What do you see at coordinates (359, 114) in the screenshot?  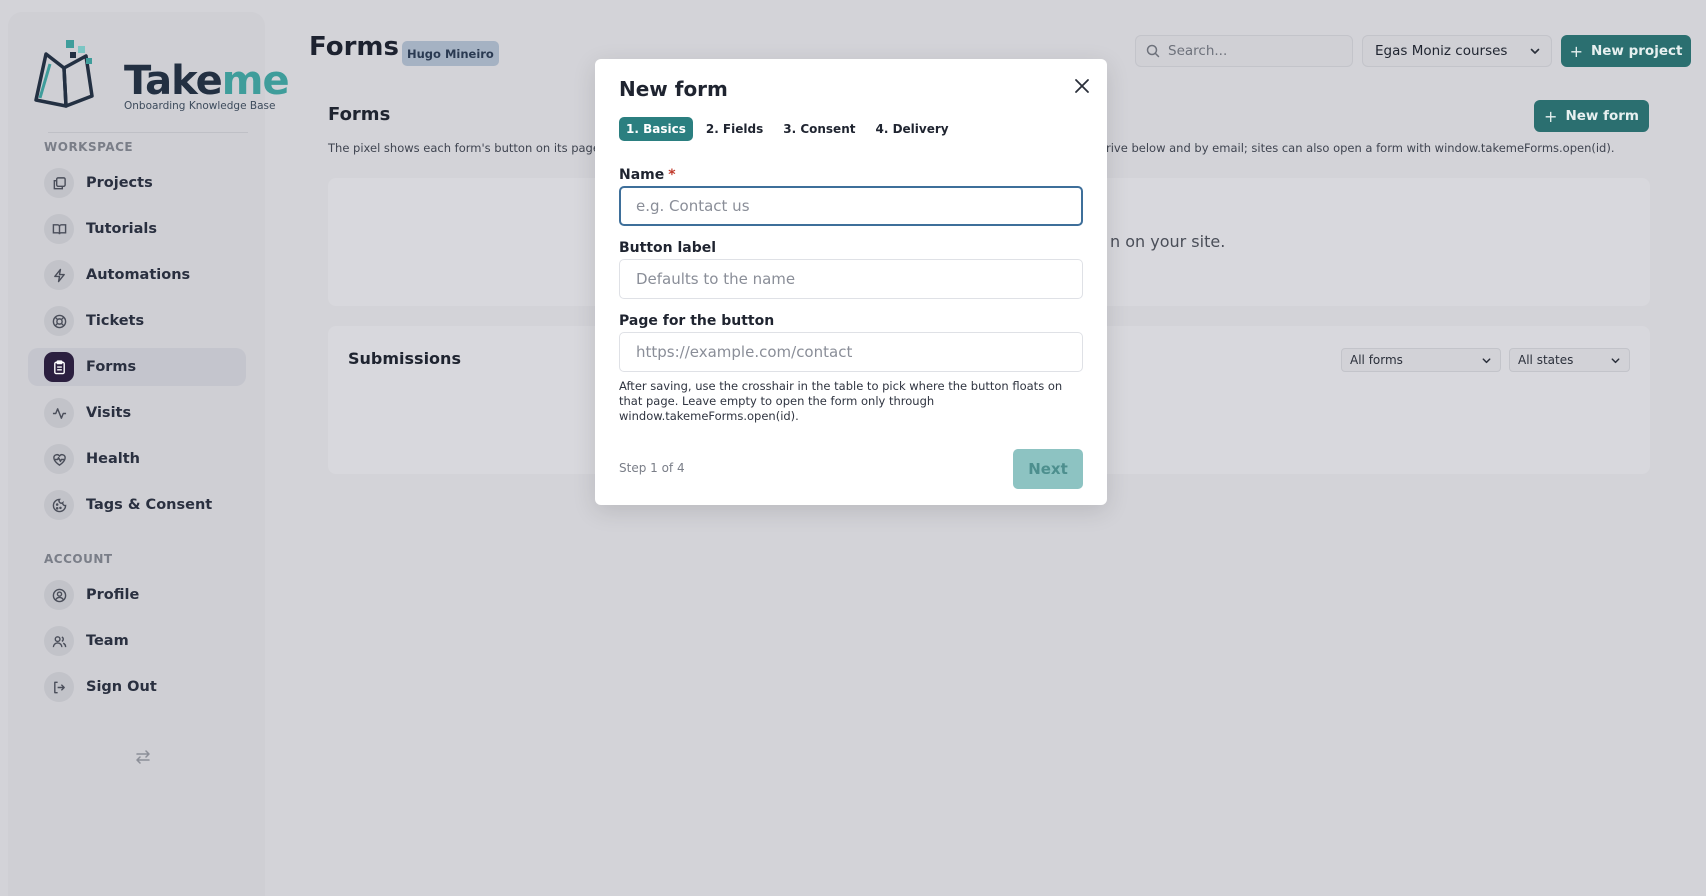 I see `forms-section-title: Forms` at bounding box center [359, 114].